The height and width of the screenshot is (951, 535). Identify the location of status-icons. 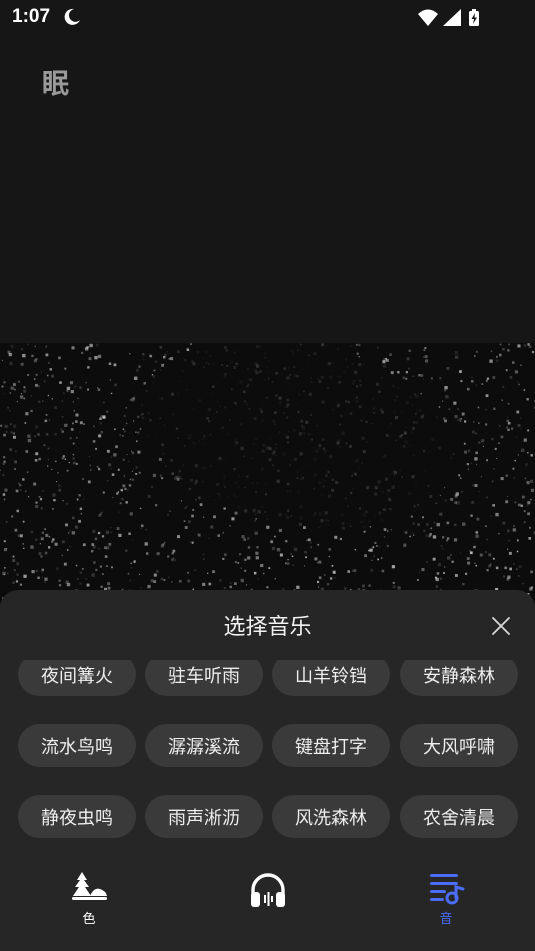
(457, 18).